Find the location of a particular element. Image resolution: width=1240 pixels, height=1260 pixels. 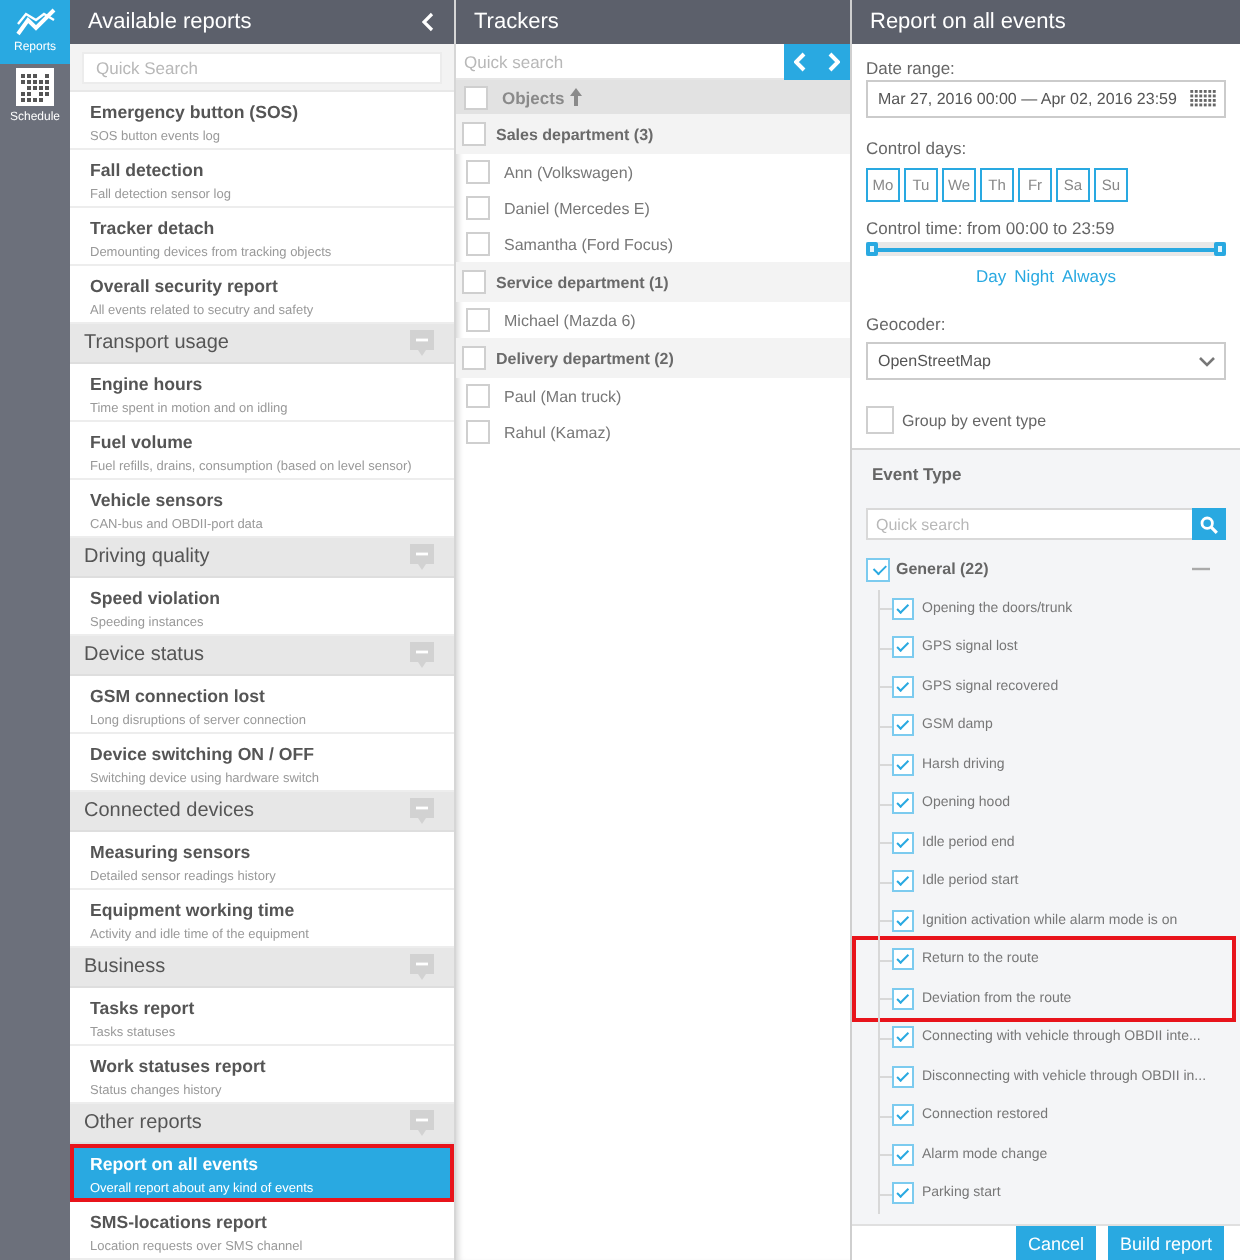

tracker-name: Rahul (Kamaz) is located at coordinates (557, 432).